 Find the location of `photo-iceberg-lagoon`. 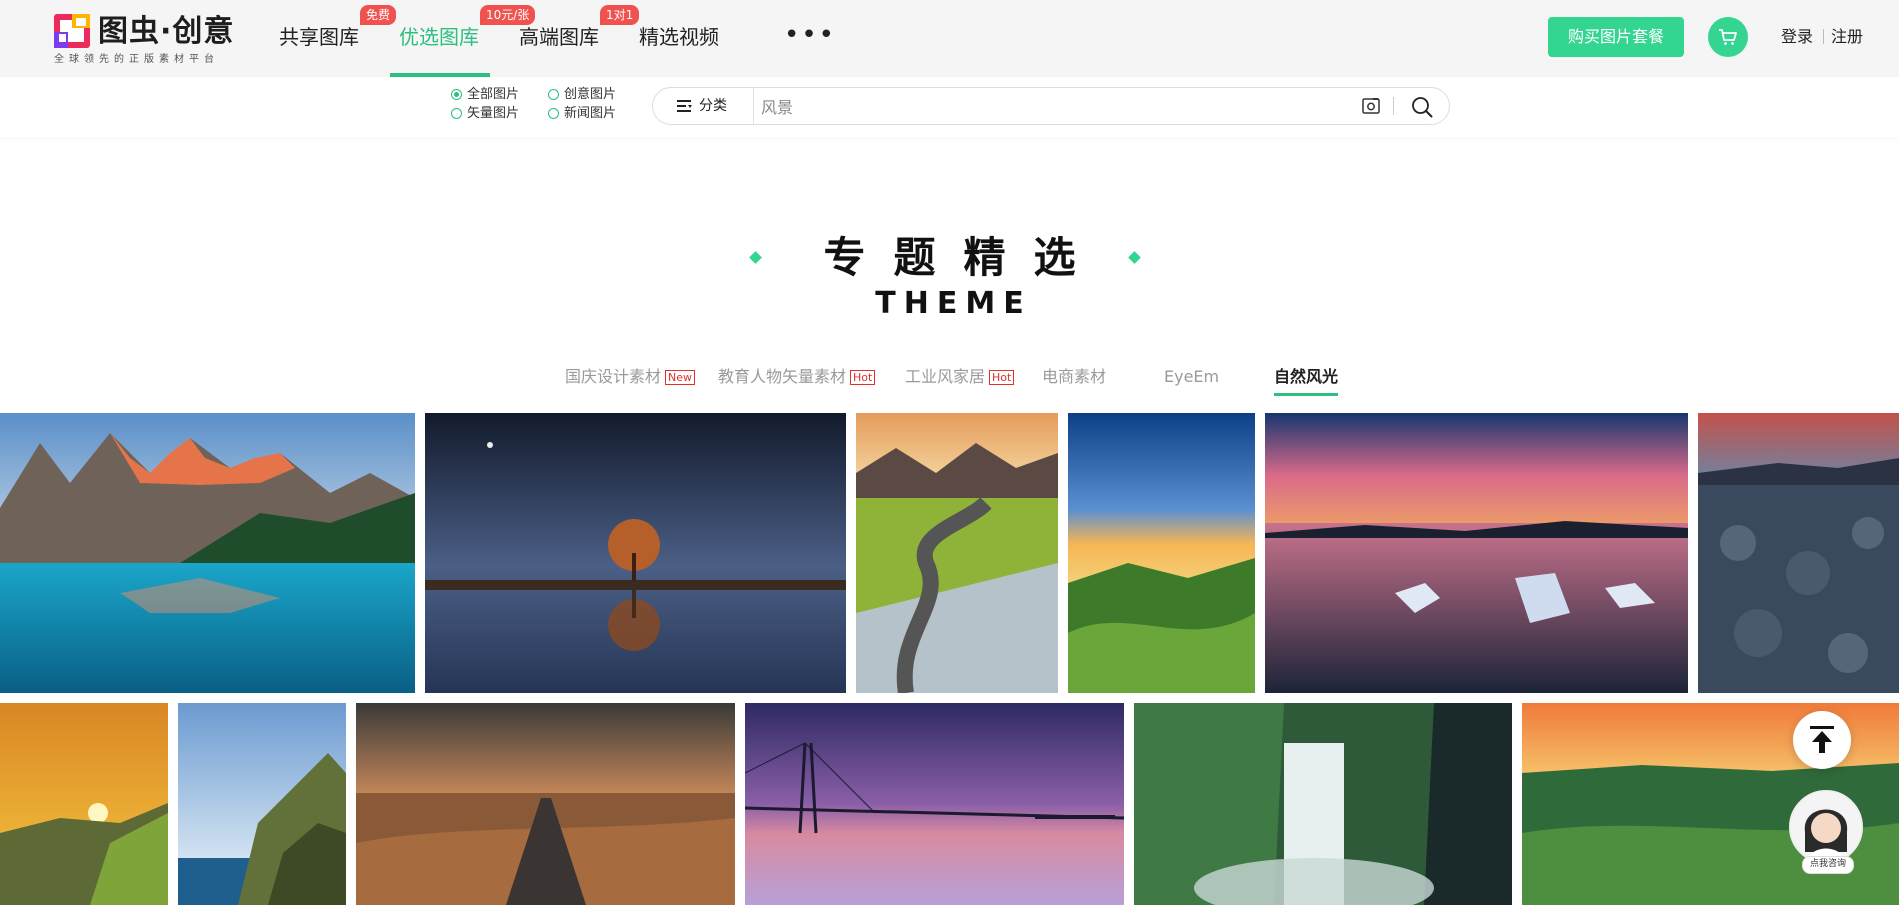

photo-iceberg-lagoon is located at coordinates (1476, 553).